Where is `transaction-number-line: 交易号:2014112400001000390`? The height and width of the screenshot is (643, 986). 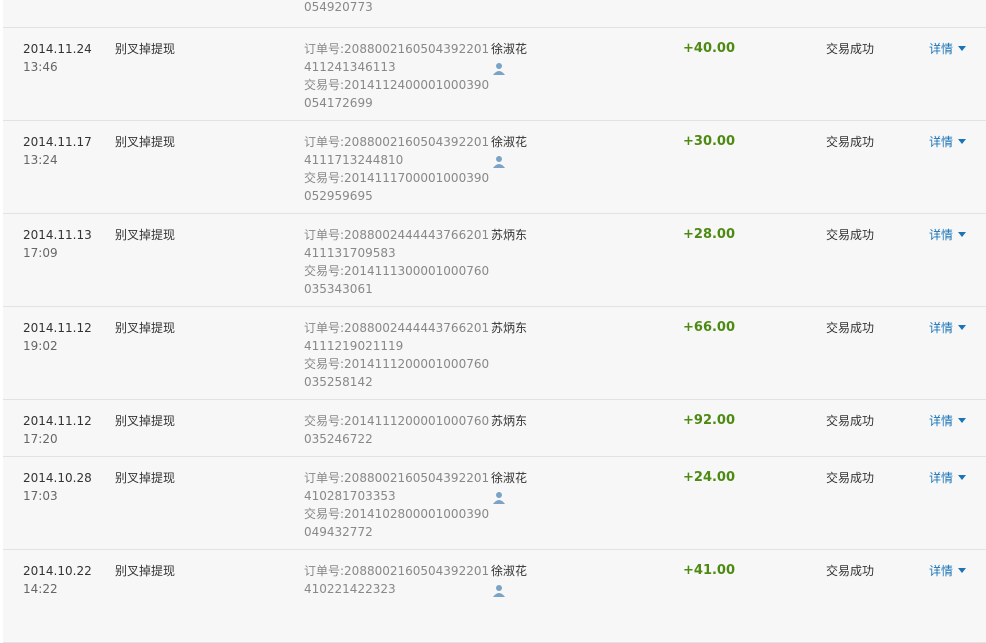 transaction-number-line: 交易号:2014112400001000390 is located at coordinates (397, 85).